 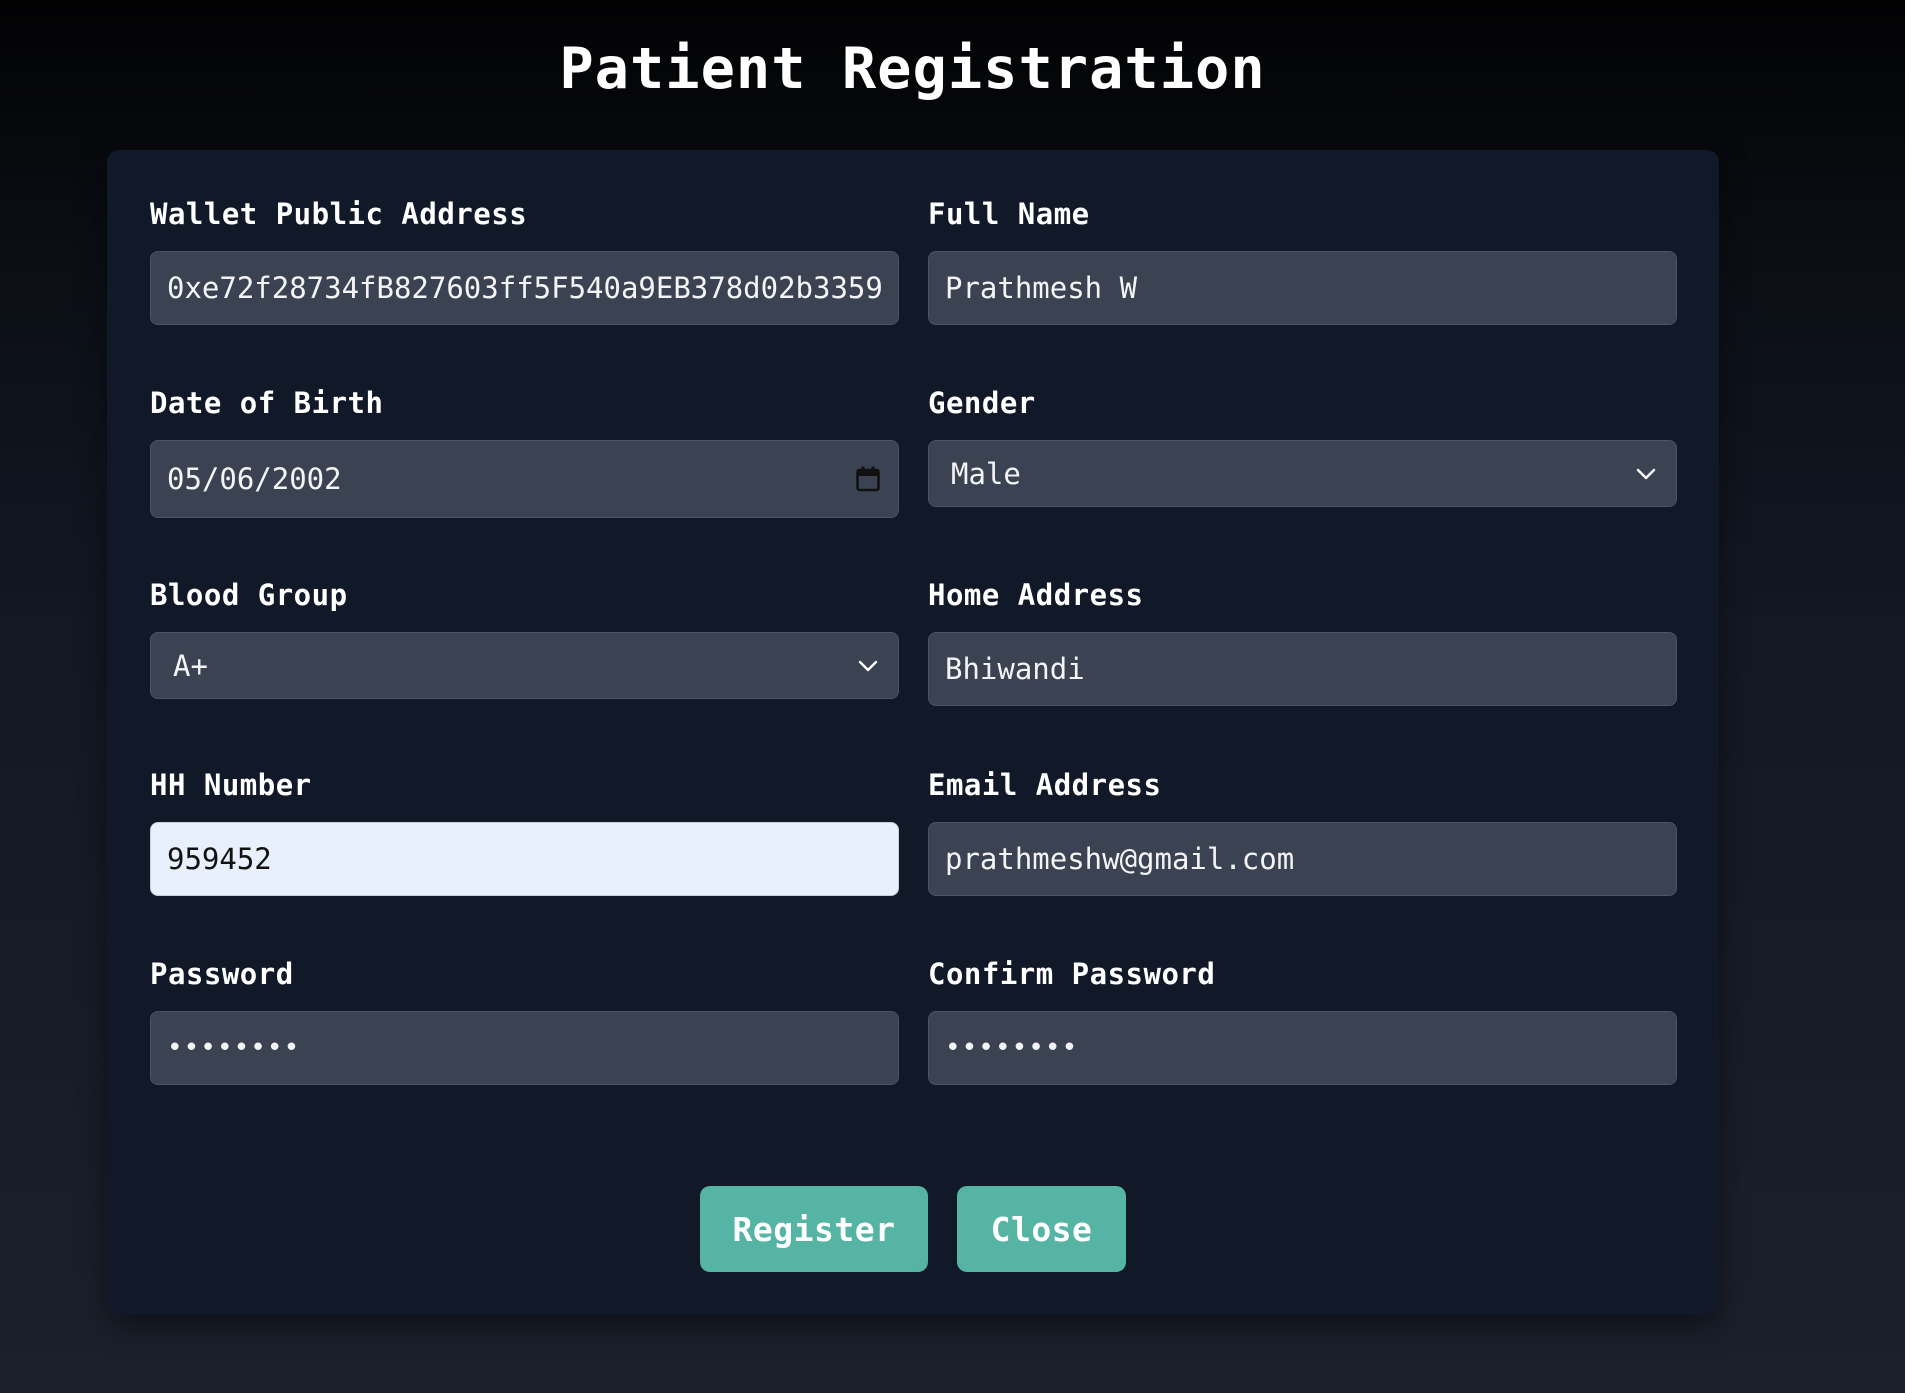 What do you see at coordinates (982, 403) in the screenshot?
I see `gender-label: Gender` at bounding box center [982, 403].